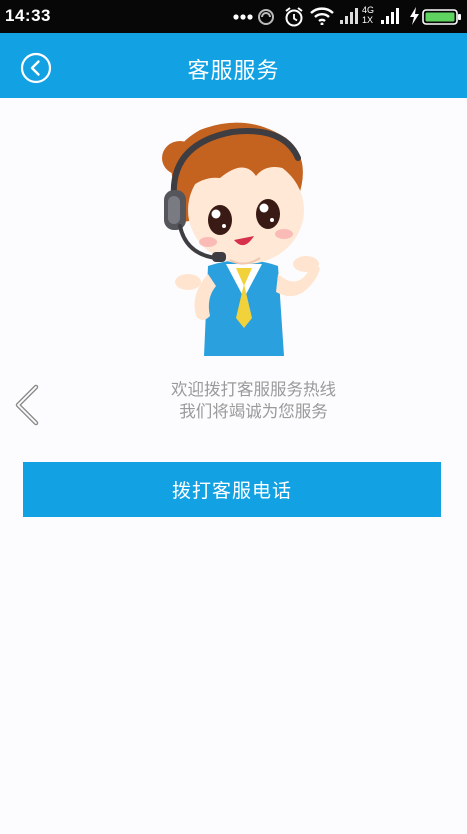 The image size is (467, 834). I want to click on call-customer-service-button: 拨打客服电话, so click(232, 489).